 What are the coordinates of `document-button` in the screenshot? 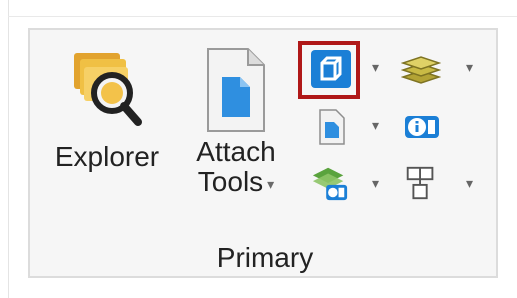 It's located at (332, 126).